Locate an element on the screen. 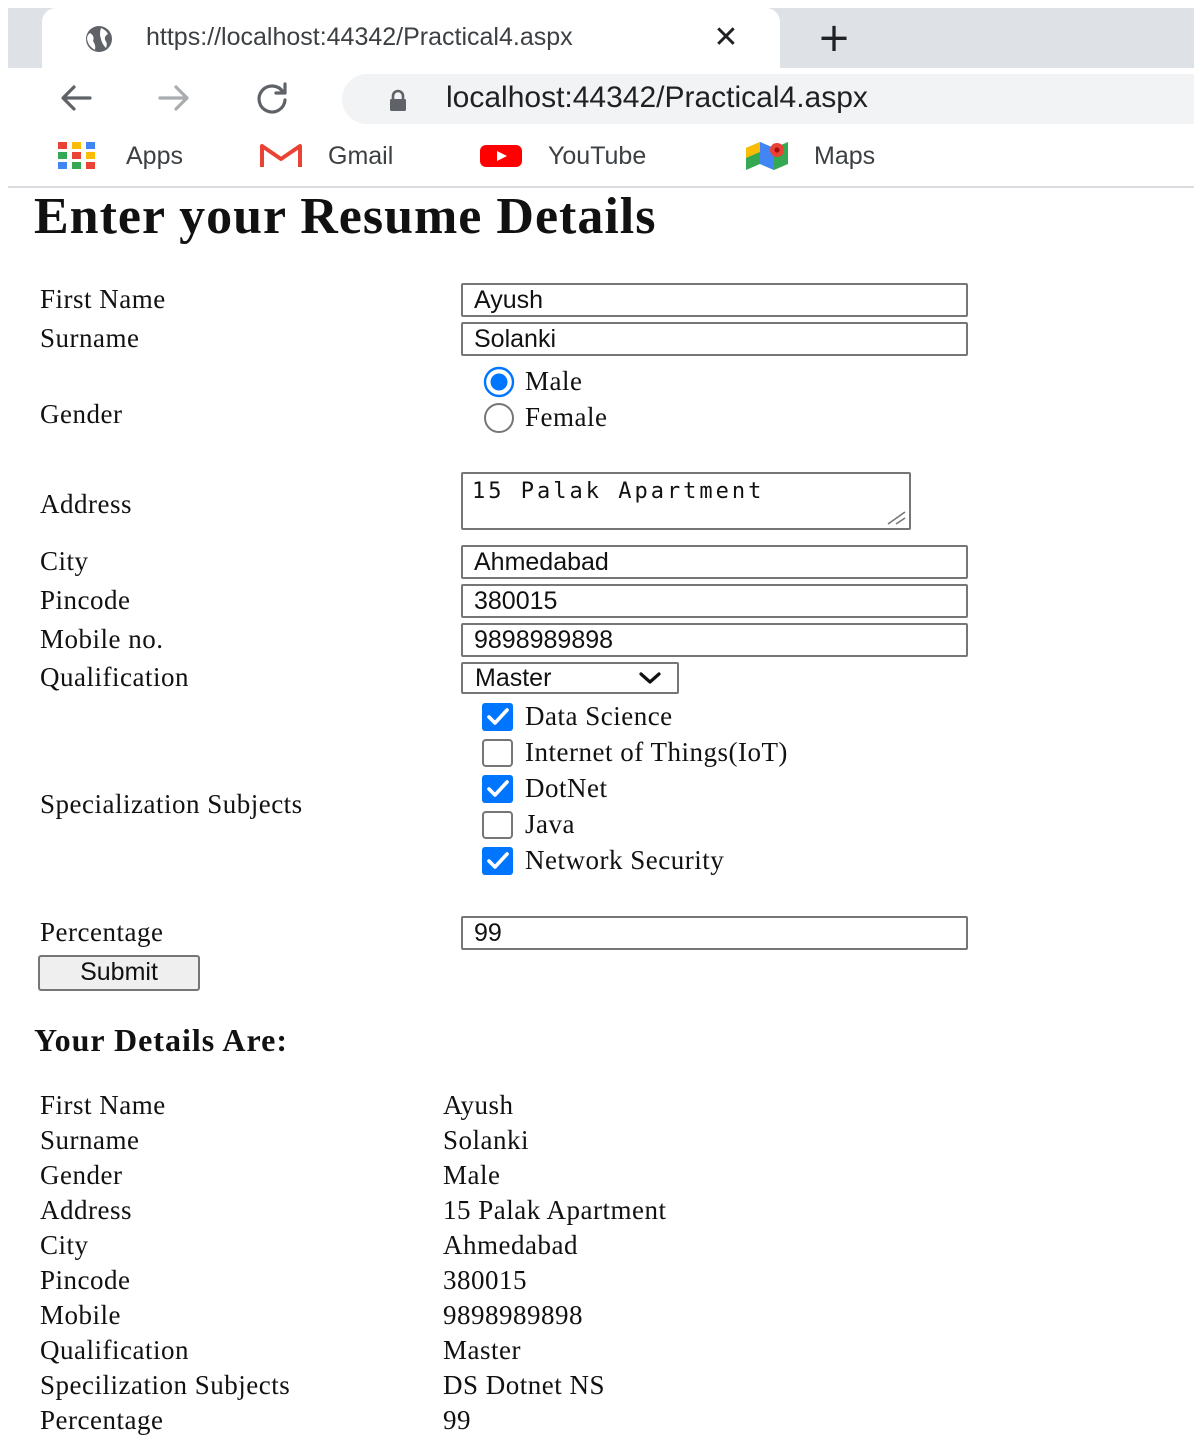  detail-pincode-value: 380015 is located at coordinates (485, 1280).